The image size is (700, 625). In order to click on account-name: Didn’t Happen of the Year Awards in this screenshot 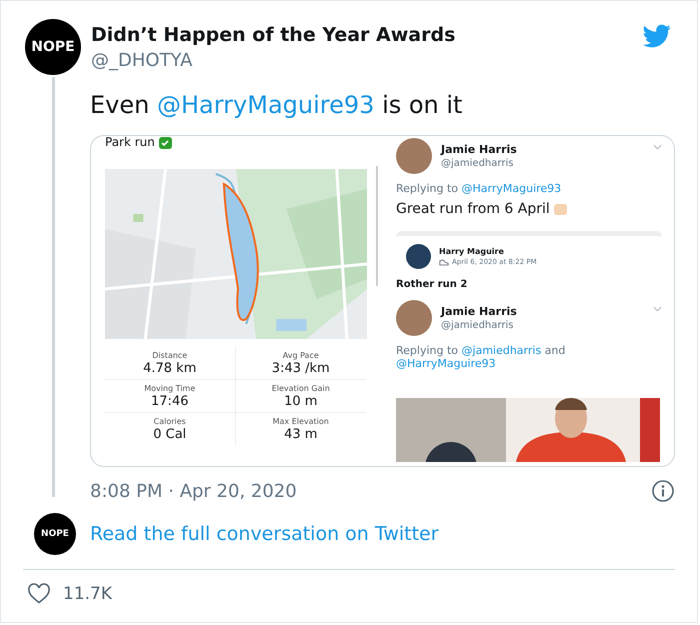, I will do `click(361, 35)`.